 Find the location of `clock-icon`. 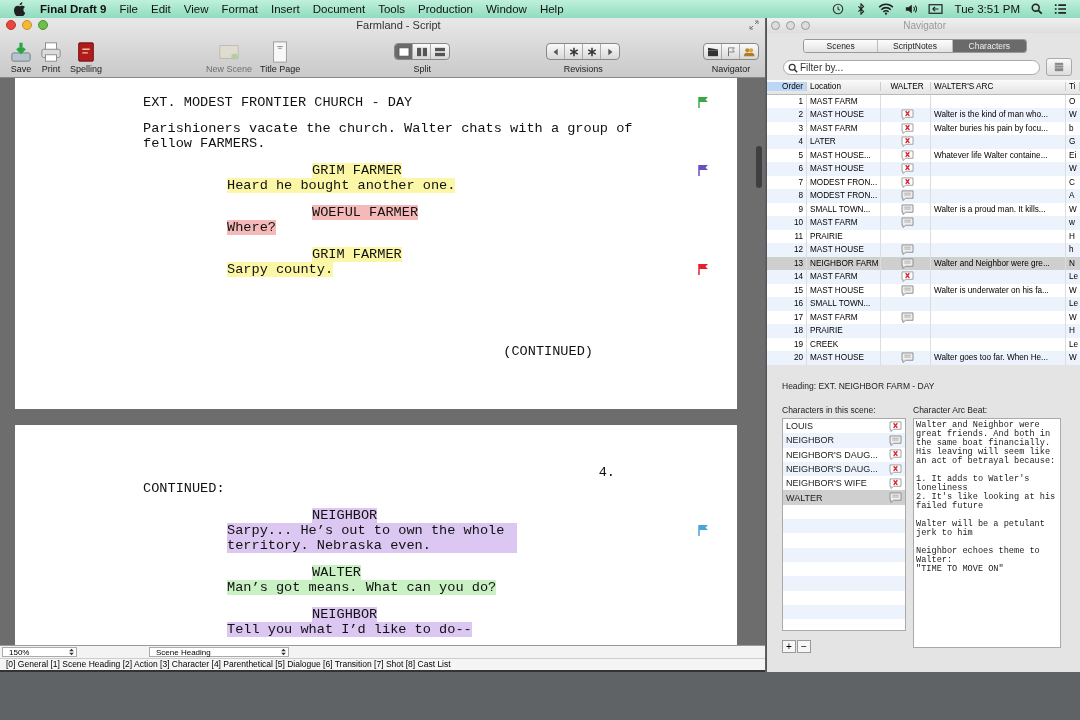

clock-icon is located at coordinates (837, 9).